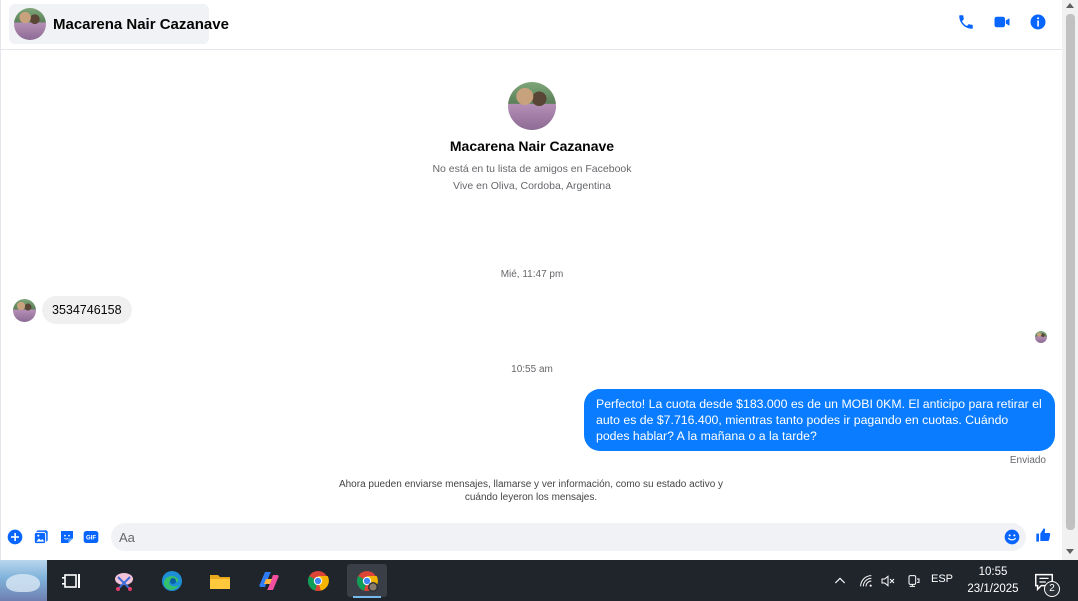 The width and height of the screenshot is (1078, 601). Describe the element at coordinates (67, 537) in the screenshot. I see `sticker-icon` at that location.